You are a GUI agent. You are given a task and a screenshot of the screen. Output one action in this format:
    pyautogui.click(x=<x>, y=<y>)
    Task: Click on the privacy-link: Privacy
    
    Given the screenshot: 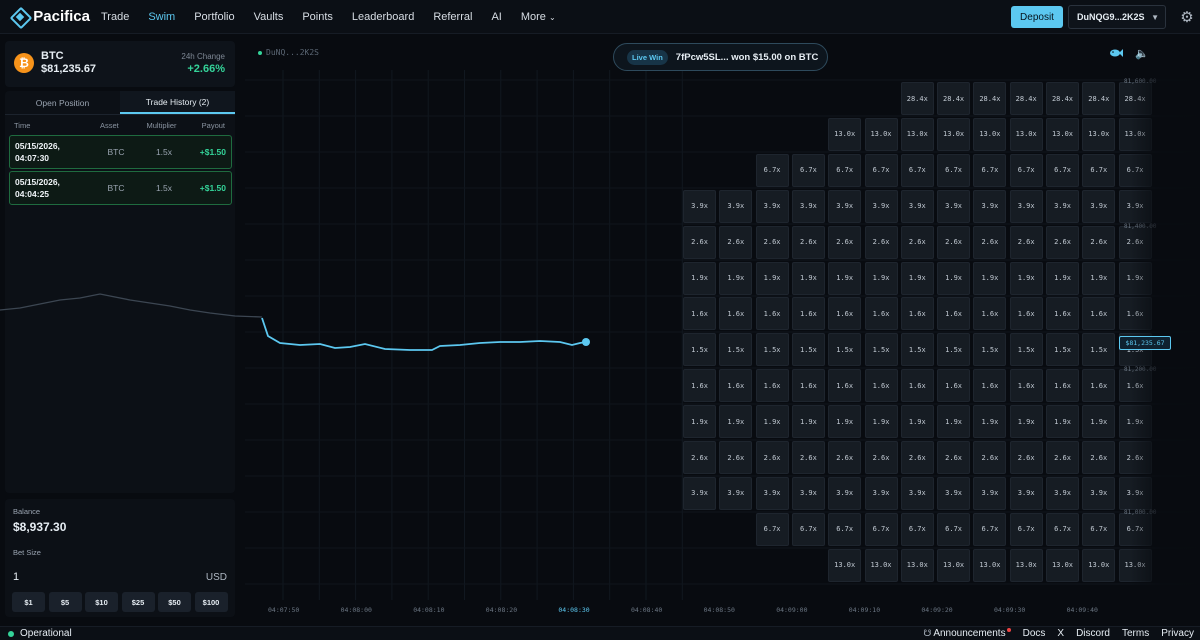 What is the action you would take?
    pyautogui.click(x=1177, y=633)
    